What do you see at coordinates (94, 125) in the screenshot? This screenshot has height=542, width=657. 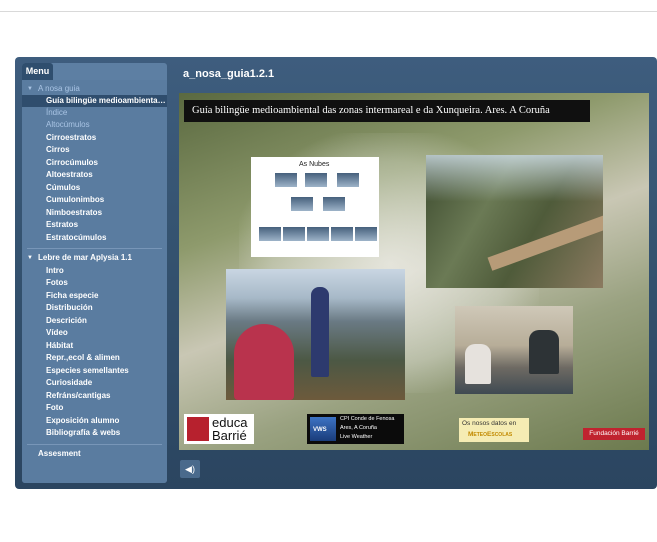 I see `menu-item-altocumulos: Altocúmulos` at bounding box center [94, 125].